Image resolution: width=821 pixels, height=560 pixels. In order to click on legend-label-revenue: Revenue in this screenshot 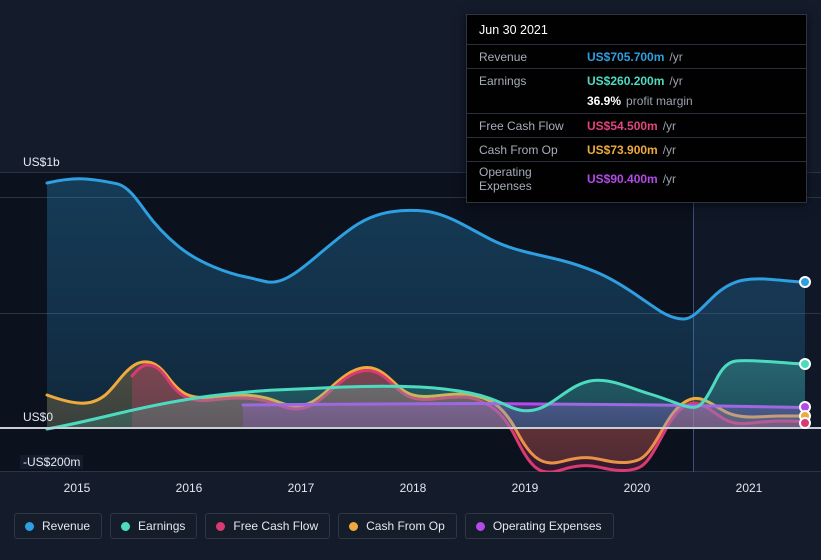, I will do `click(66, 526)`.